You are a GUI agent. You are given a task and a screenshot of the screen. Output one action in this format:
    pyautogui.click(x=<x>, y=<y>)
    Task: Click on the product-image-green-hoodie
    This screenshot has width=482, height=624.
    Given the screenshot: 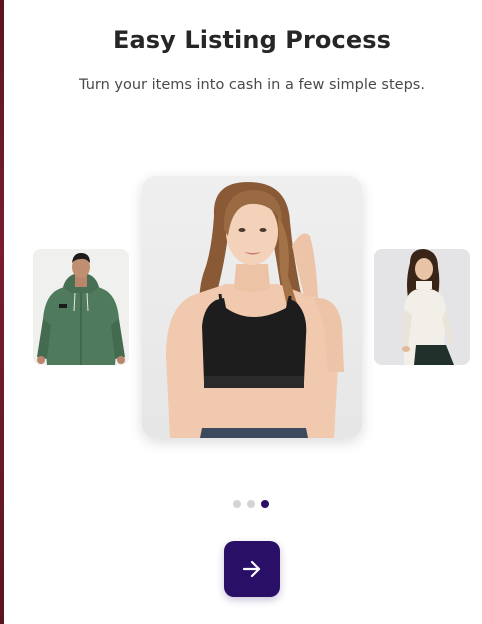 What is the action you would take?
    pyautogui.click(x=81, y=307)
    